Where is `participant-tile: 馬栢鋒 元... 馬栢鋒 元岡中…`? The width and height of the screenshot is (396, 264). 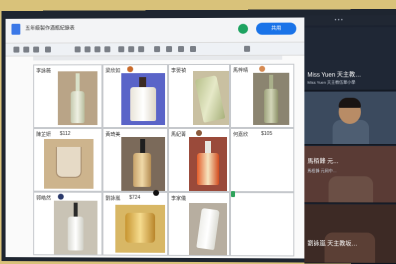
participant-tile: 馬栢鋒 元... 馬栢鋒 元岡中… is located at coordinates (350, 175).